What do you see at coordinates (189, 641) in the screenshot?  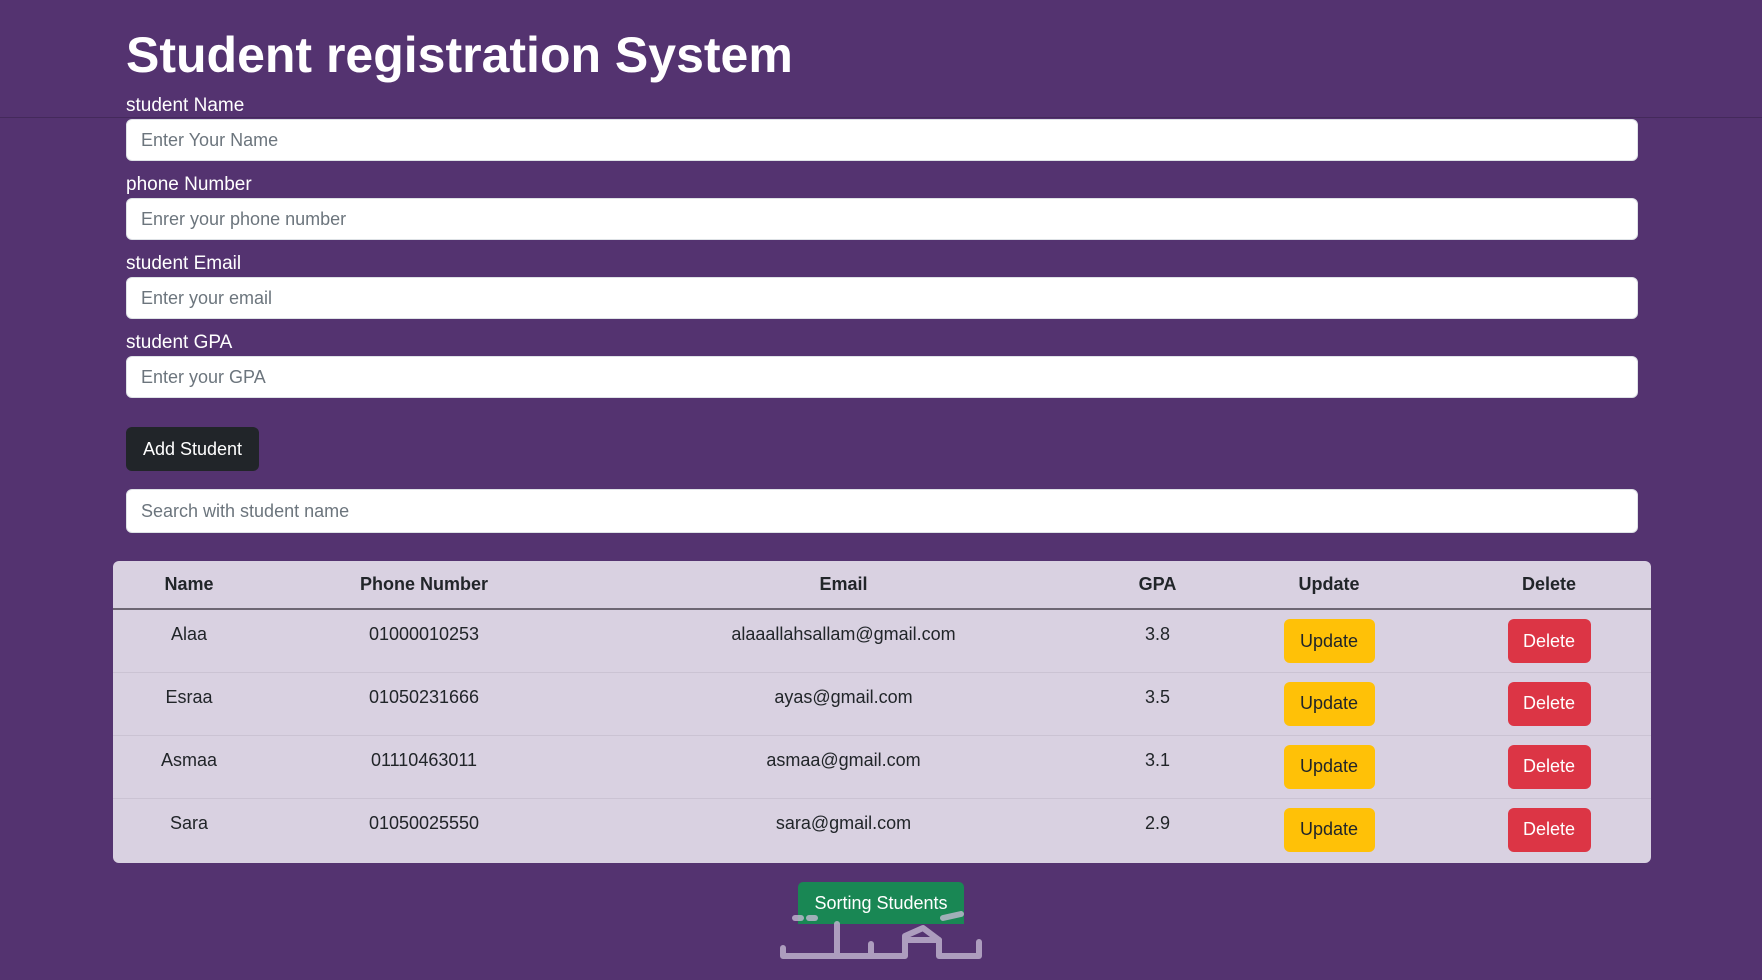 I see `cell-name: Alaa` at bounding box center [189, 641].